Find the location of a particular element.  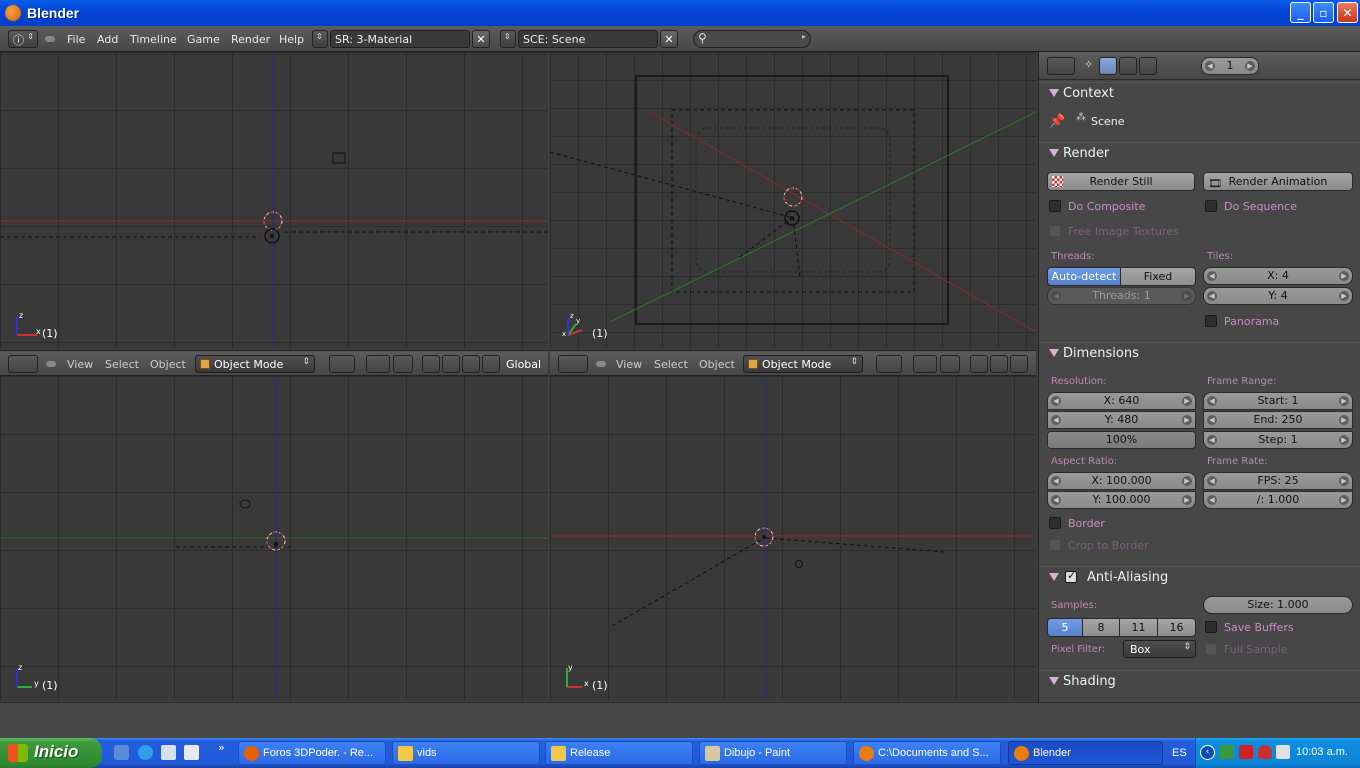

menu-file: File is located at coordinates (76, 39).